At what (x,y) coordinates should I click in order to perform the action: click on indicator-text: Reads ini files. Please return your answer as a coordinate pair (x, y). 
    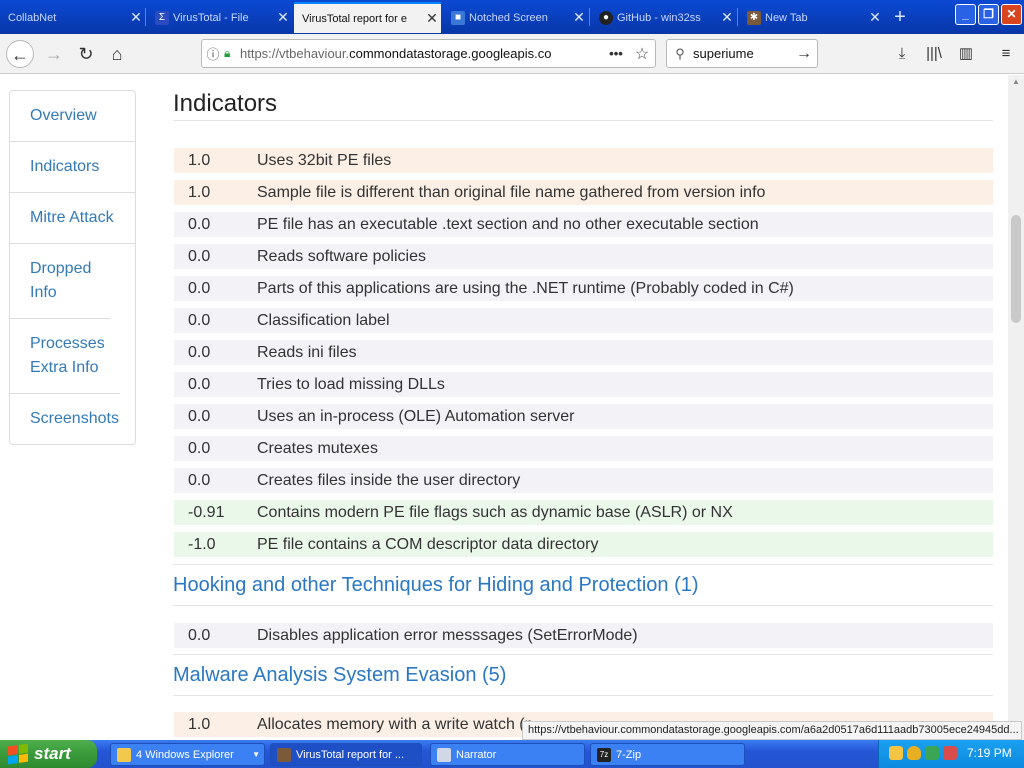
    Looking at the image, I should click on (307, 352).